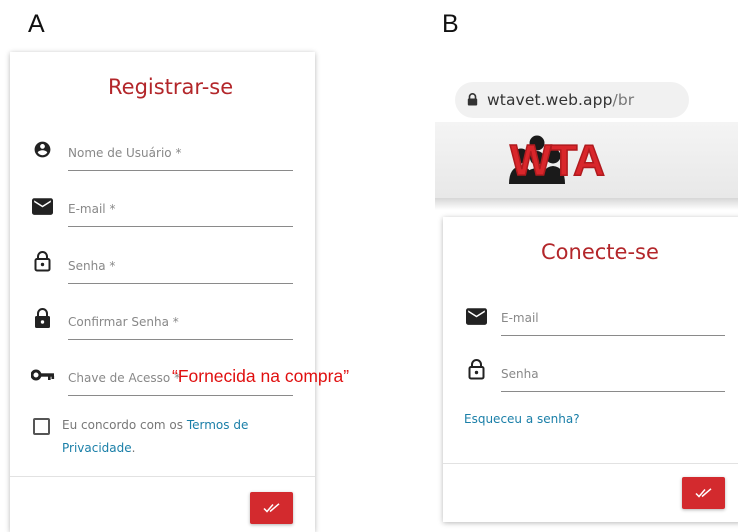 Image resolution: width=738 pixels, height=532 pixels. Describe the element at coordinates (522, 419) in the screenshot. I see `forgot-password-link: Esqueceu a senha?` at that location.